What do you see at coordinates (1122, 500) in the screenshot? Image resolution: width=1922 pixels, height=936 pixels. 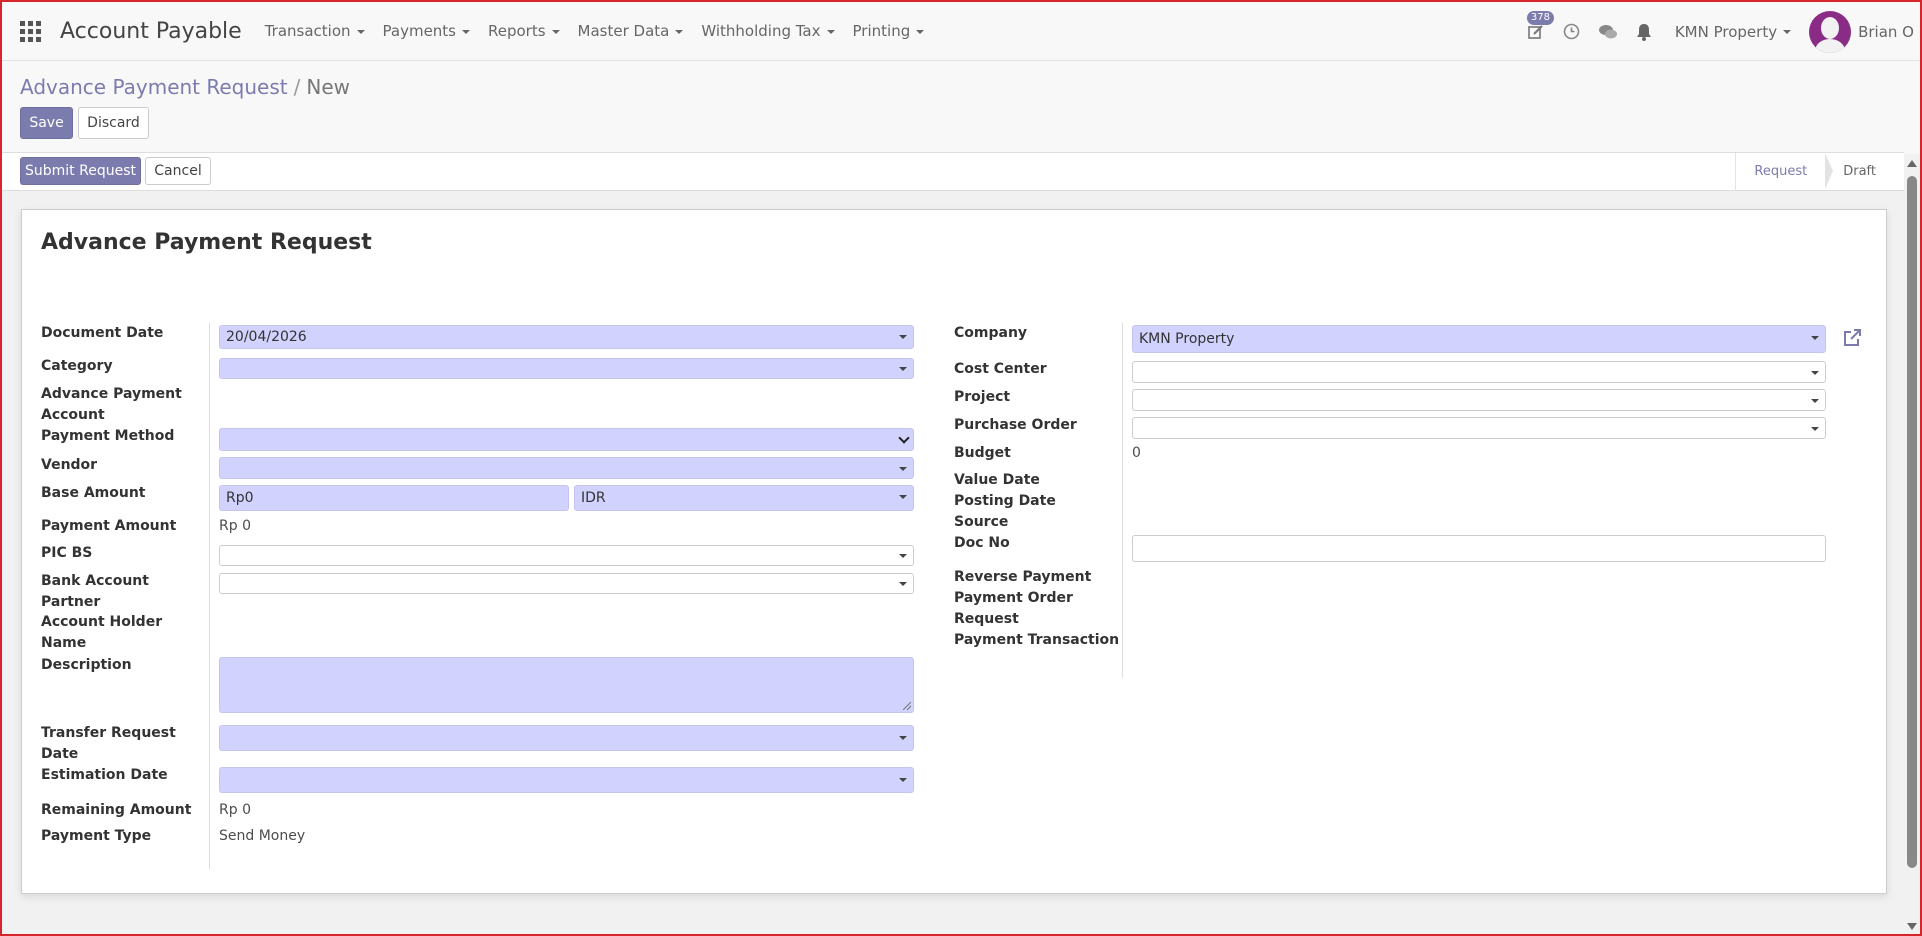 I see `right-label-divider` at bounding box center [1122, 500].